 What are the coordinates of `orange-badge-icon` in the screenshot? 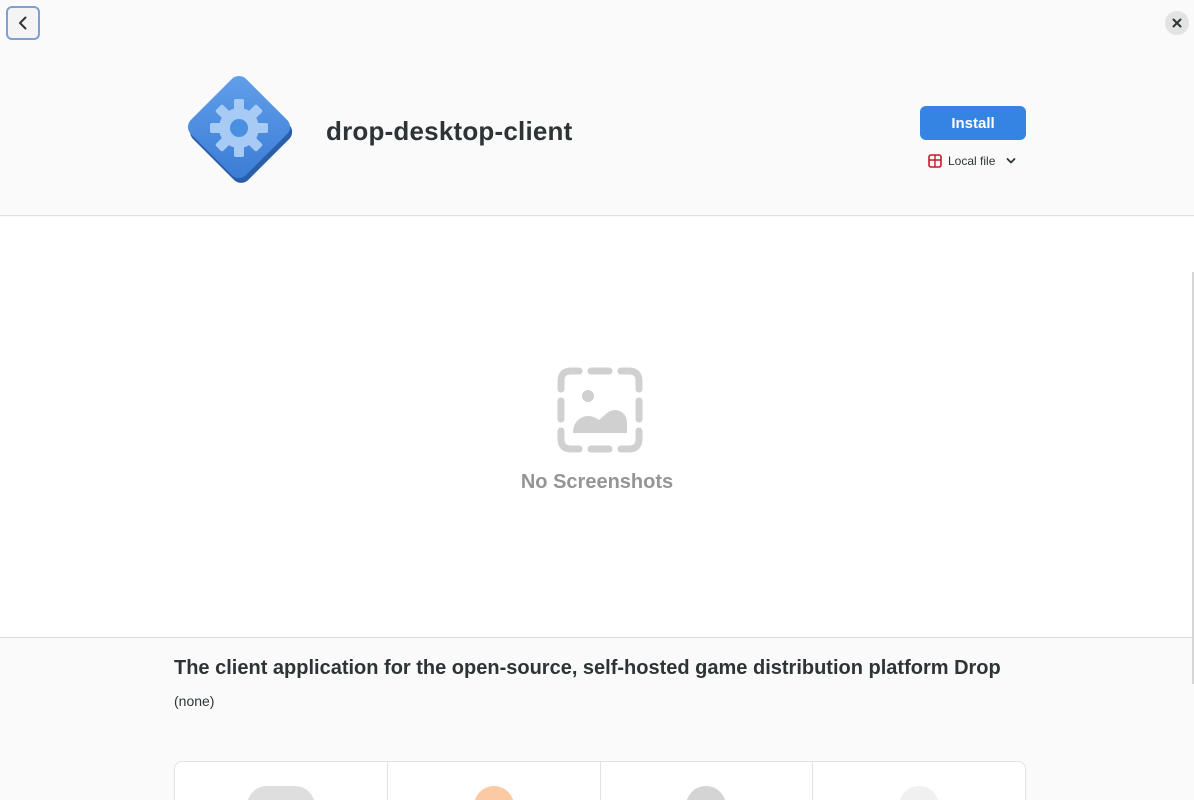 It's located at (493, 793).